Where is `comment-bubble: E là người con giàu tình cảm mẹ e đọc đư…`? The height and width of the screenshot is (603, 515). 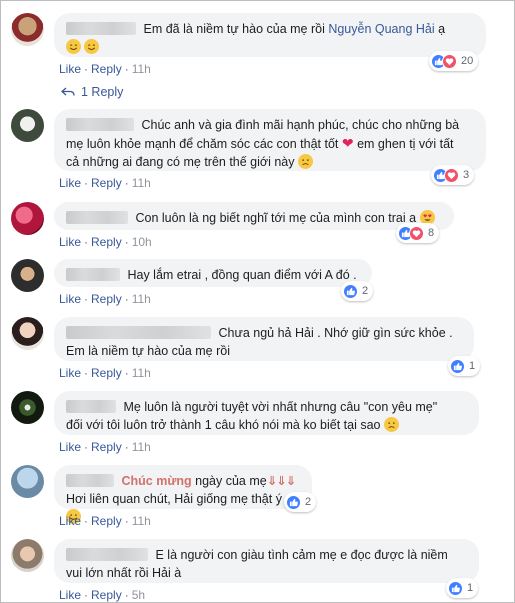 comment-bubble: E là người con giàu tình cảm mẹ e đọc đư… is located at coordinates (266, 561).